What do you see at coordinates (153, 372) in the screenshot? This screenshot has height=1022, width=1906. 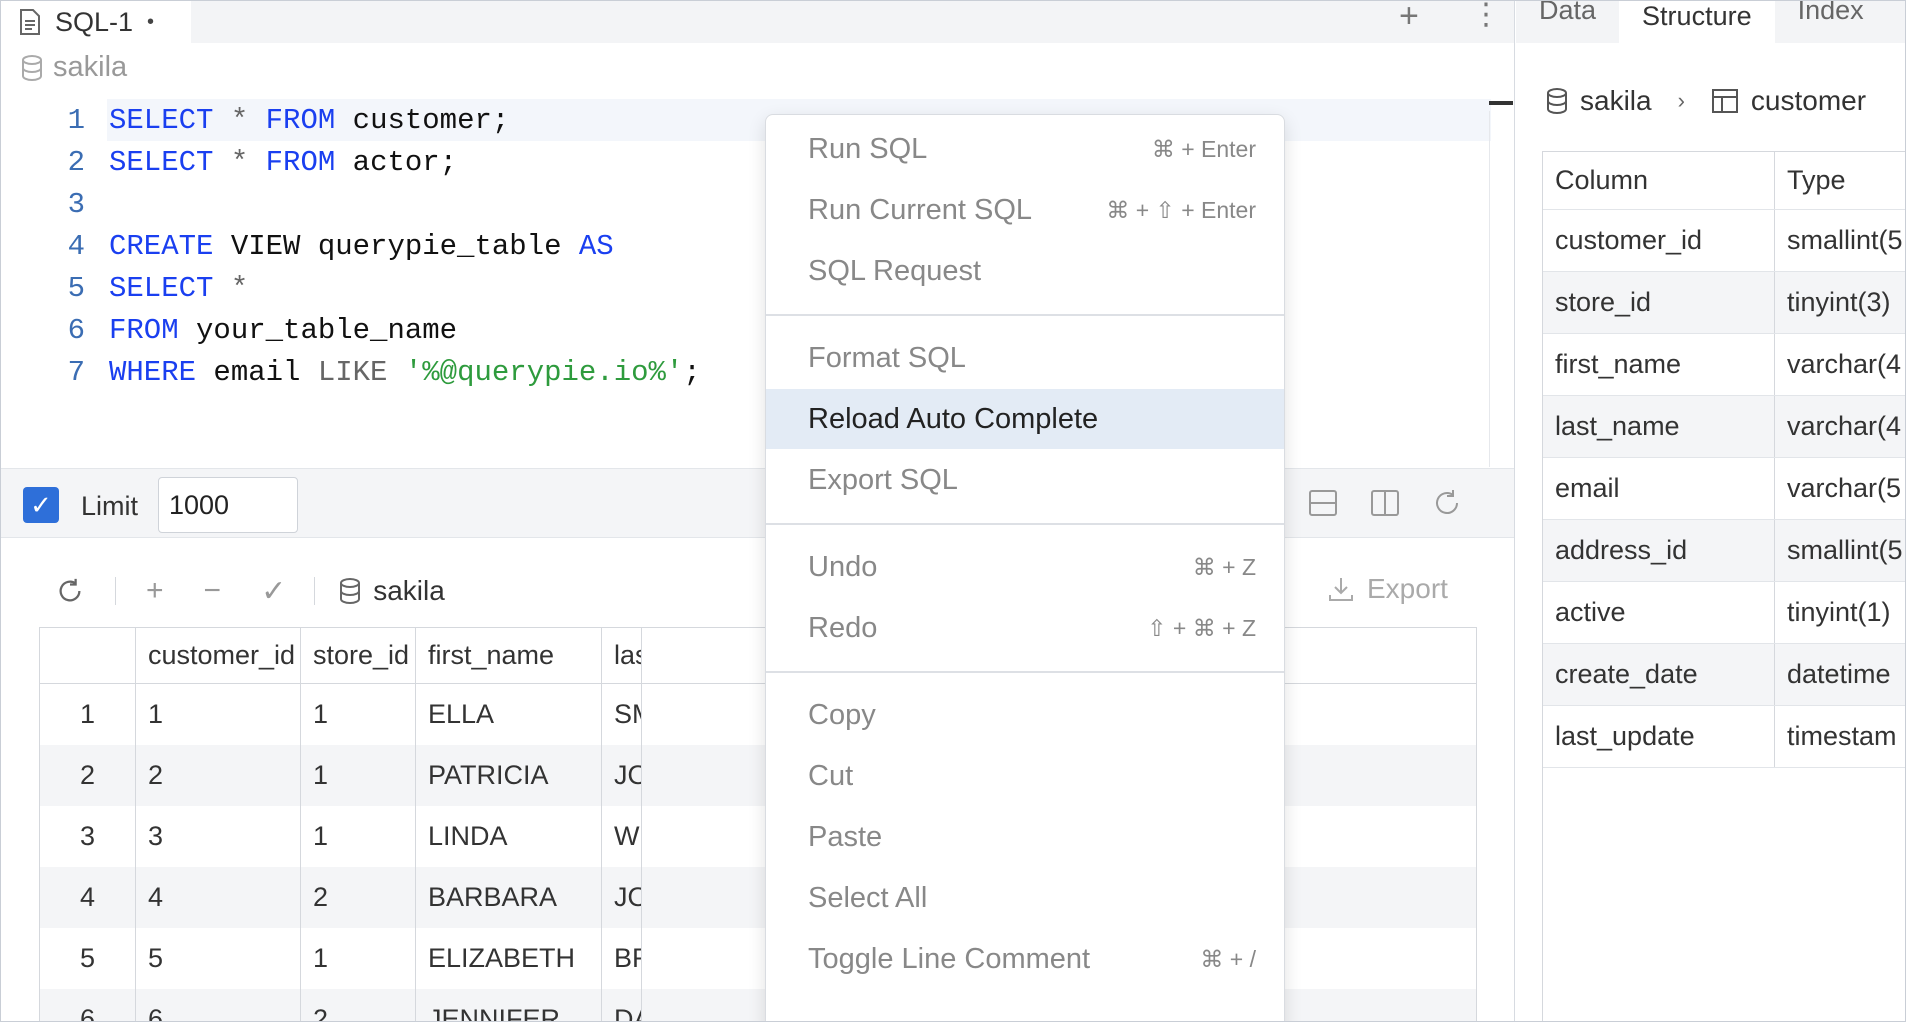 I see `sql-keyword: WHERE` at bounding box center [153, 372].